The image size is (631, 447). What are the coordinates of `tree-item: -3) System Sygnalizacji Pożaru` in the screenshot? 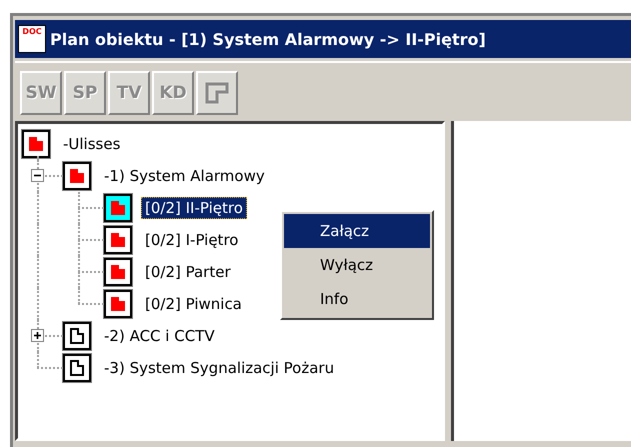 It's located at (219, 368).